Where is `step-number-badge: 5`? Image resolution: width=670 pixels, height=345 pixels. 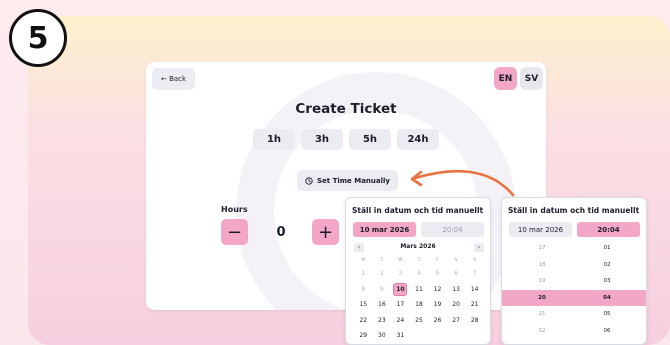
step-number-badge: 5 is located at coordinates (38, 38).